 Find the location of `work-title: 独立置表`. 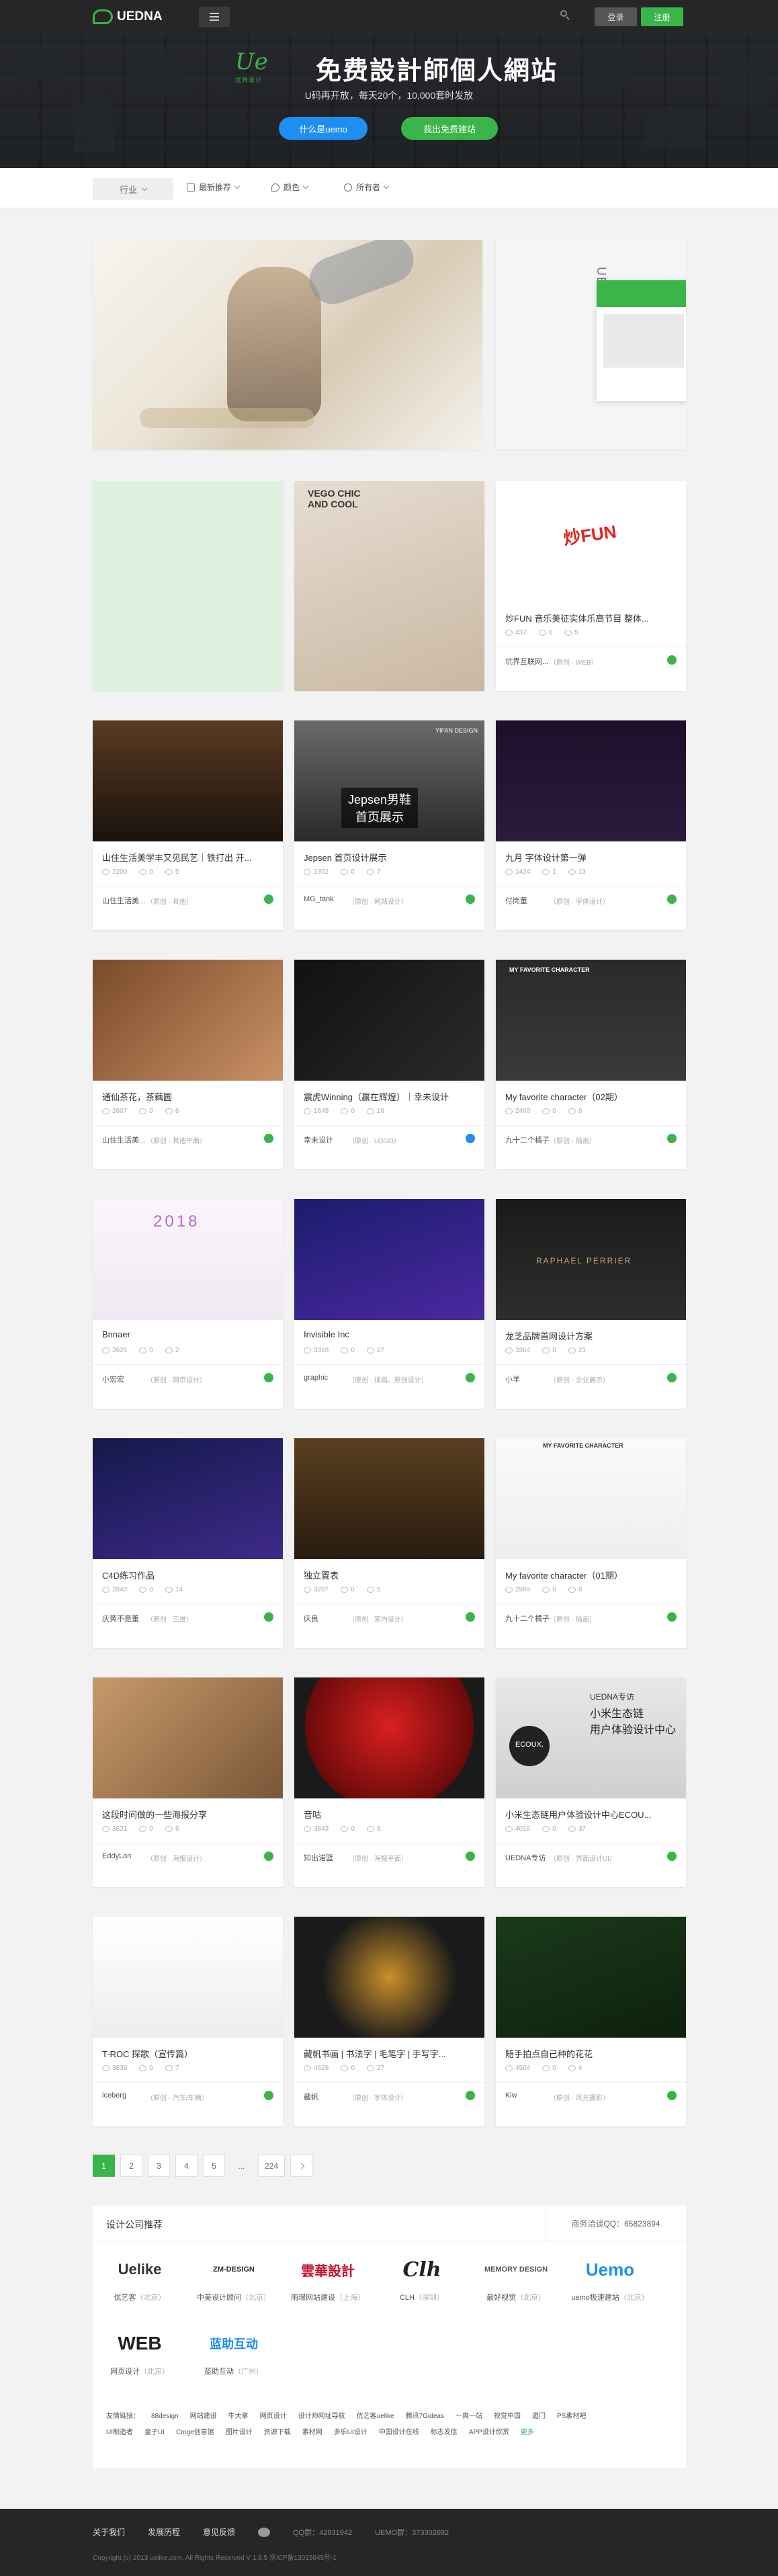

work-title: 独立置表 is located at coordinates (389, 1575).